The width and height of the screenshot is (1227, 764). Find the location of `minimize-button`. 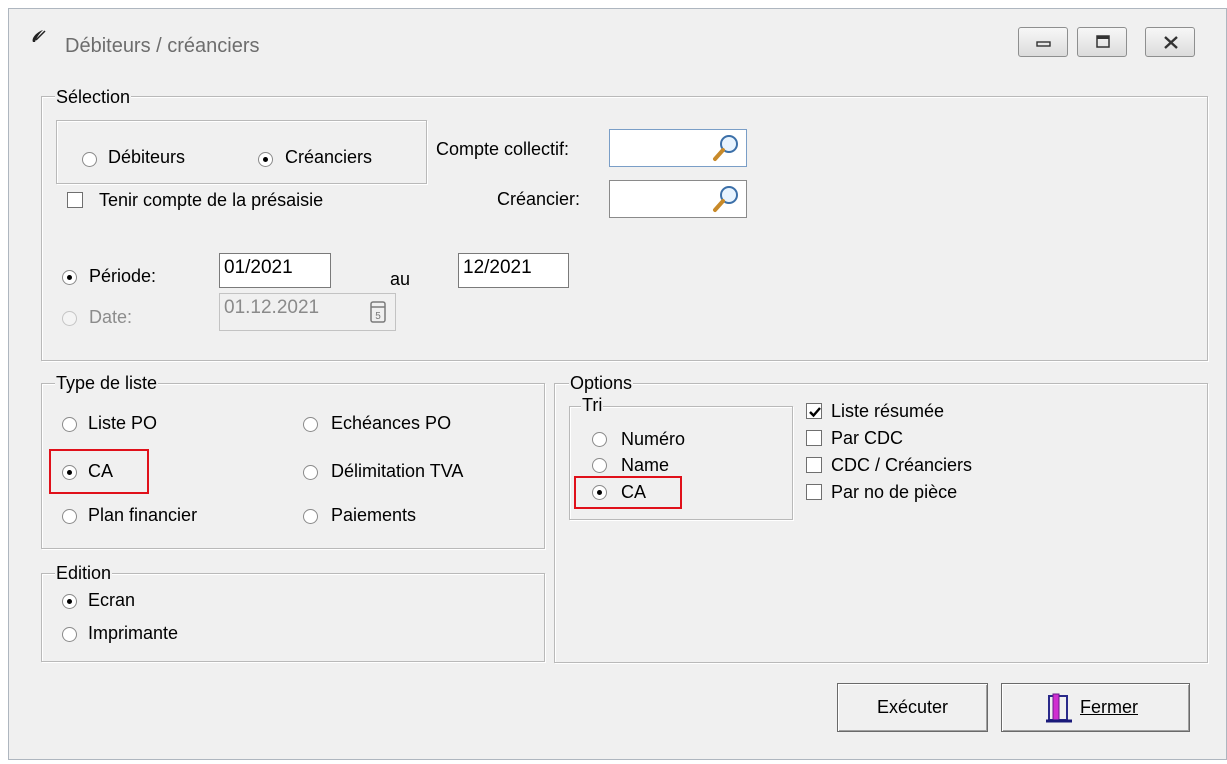

minimize-button is located at coordinates (1043, 42).